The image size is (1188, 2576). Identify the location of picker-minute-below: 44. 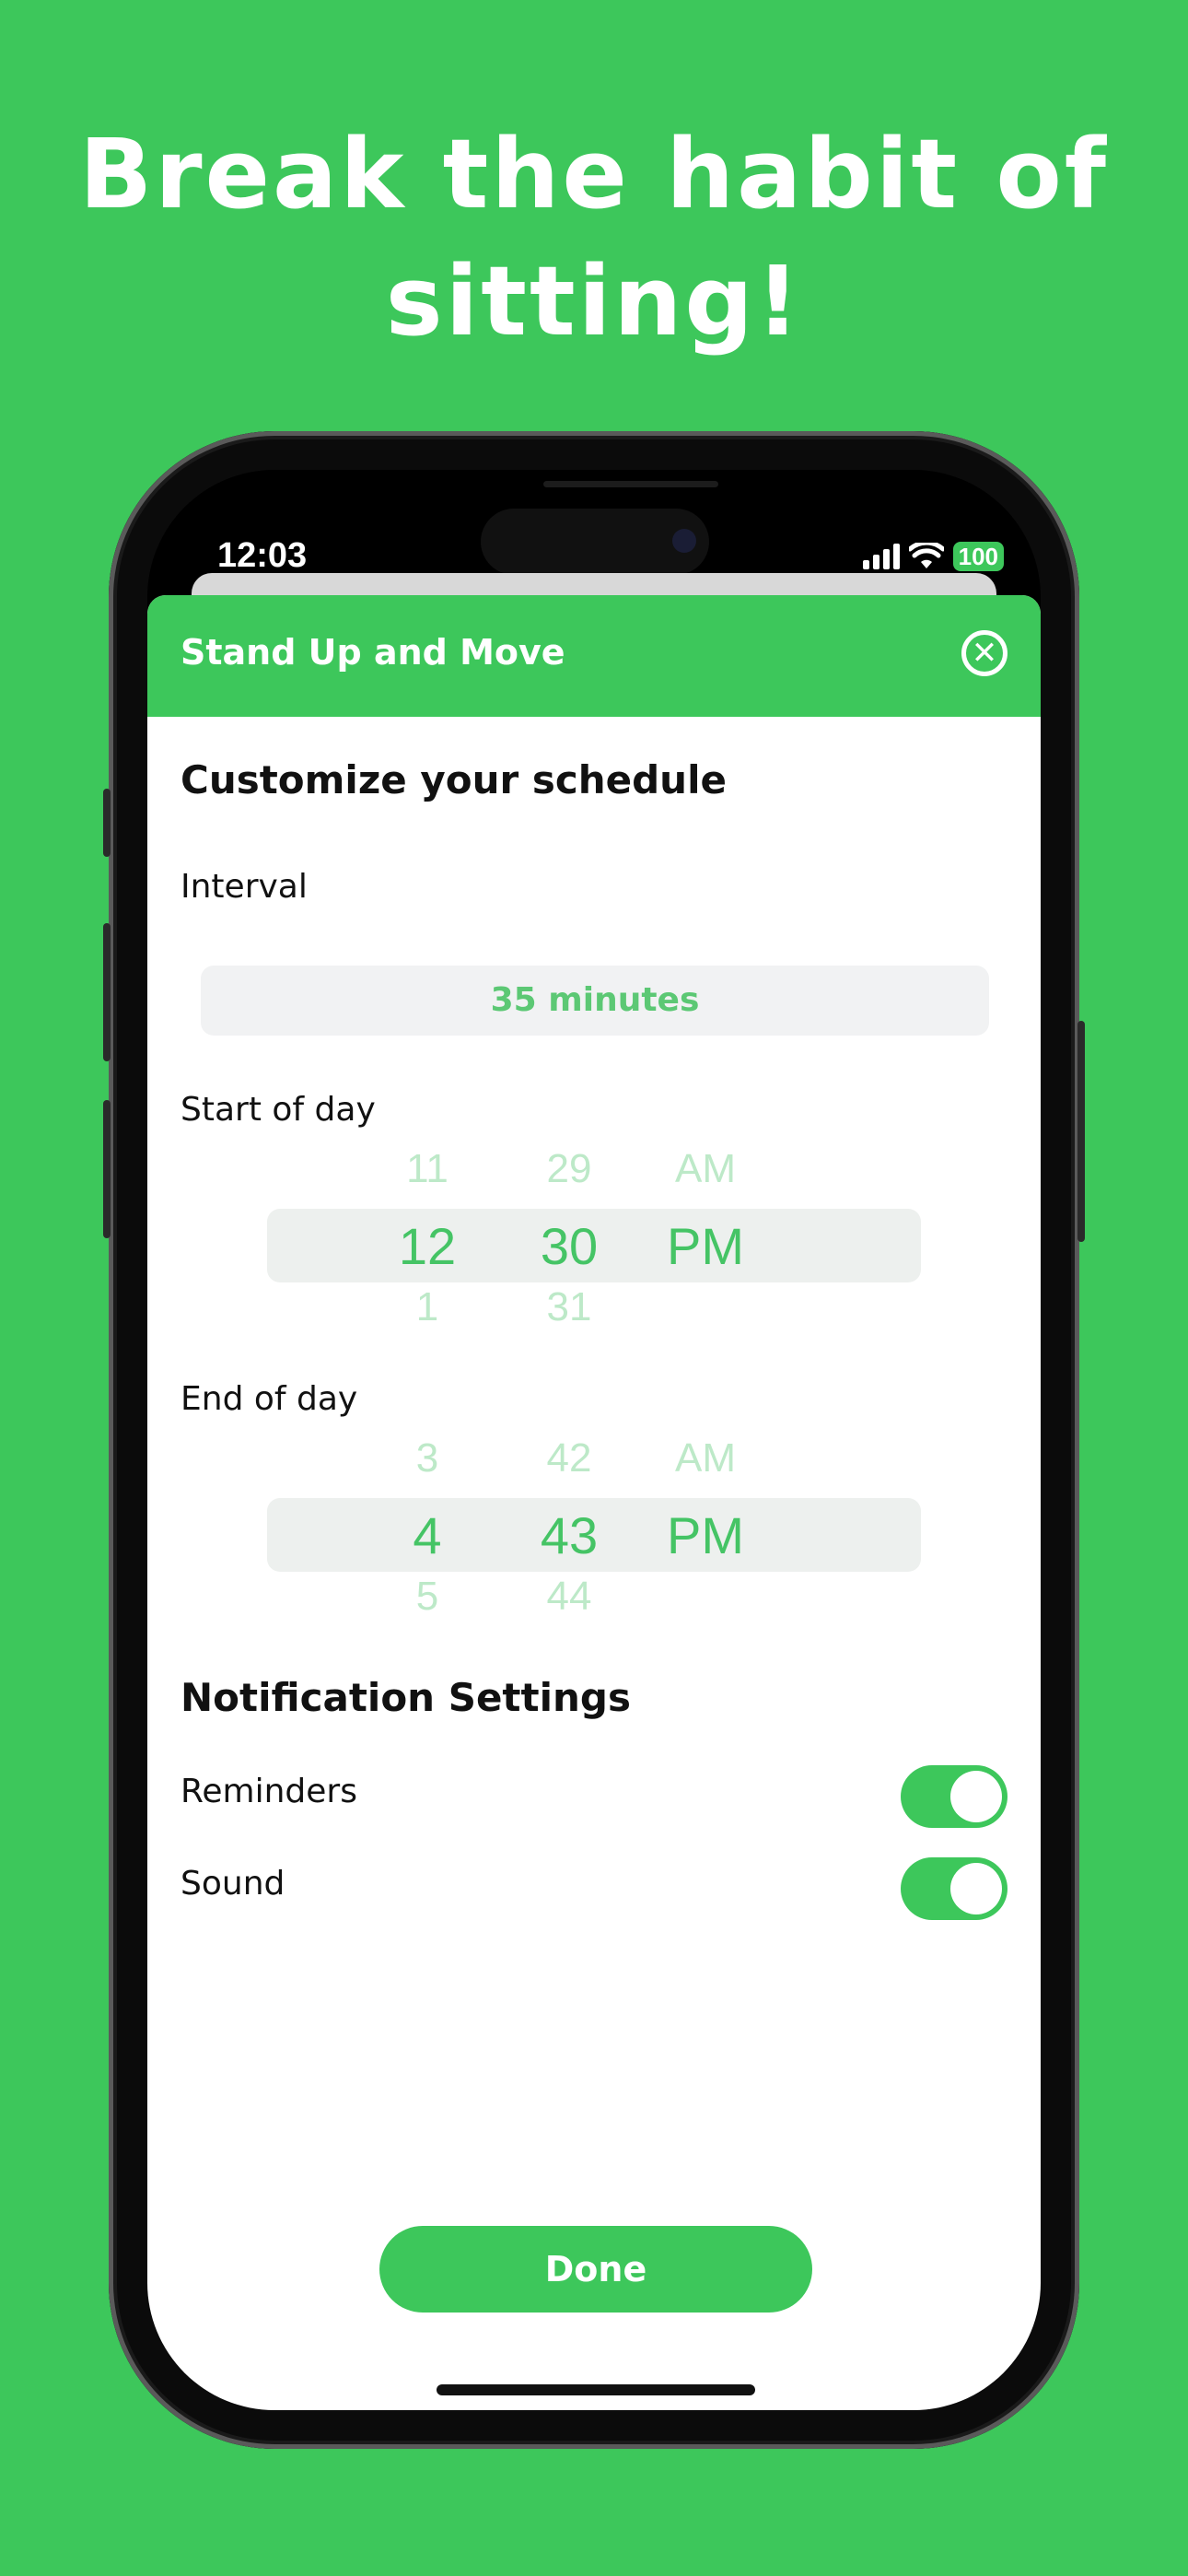
(569, 1597).